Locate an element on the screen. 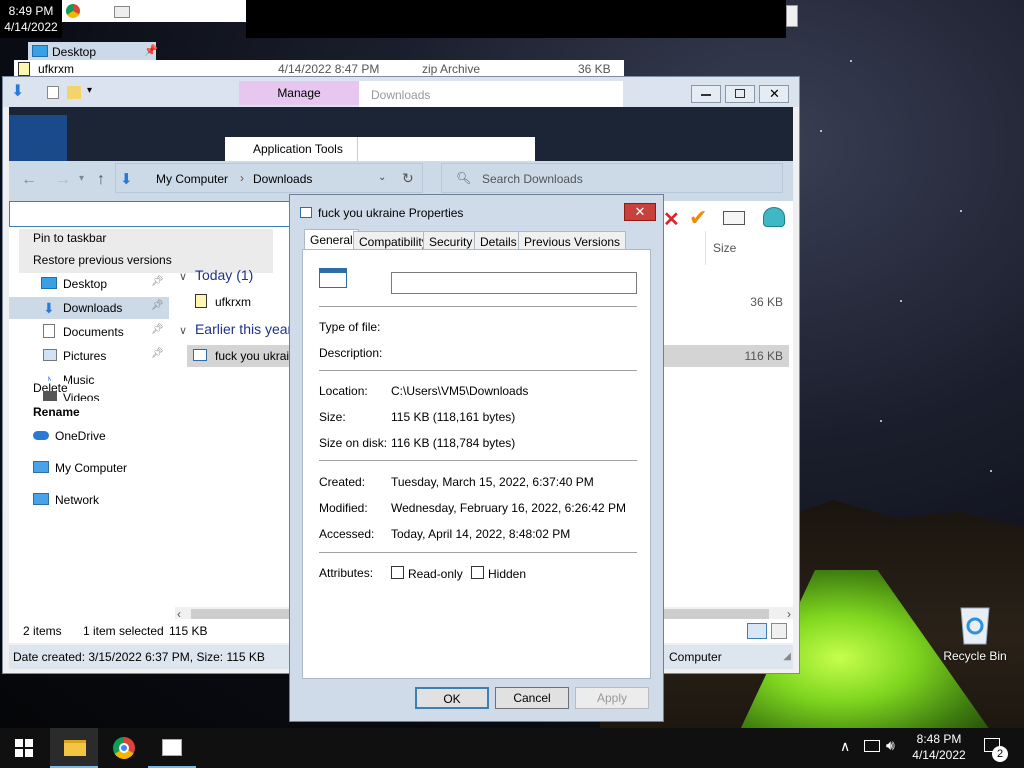 Image resolution: width=1024 pixels, height=768 pixels. sidebar-item-videos: Videos is located at coordinates (89, 396).